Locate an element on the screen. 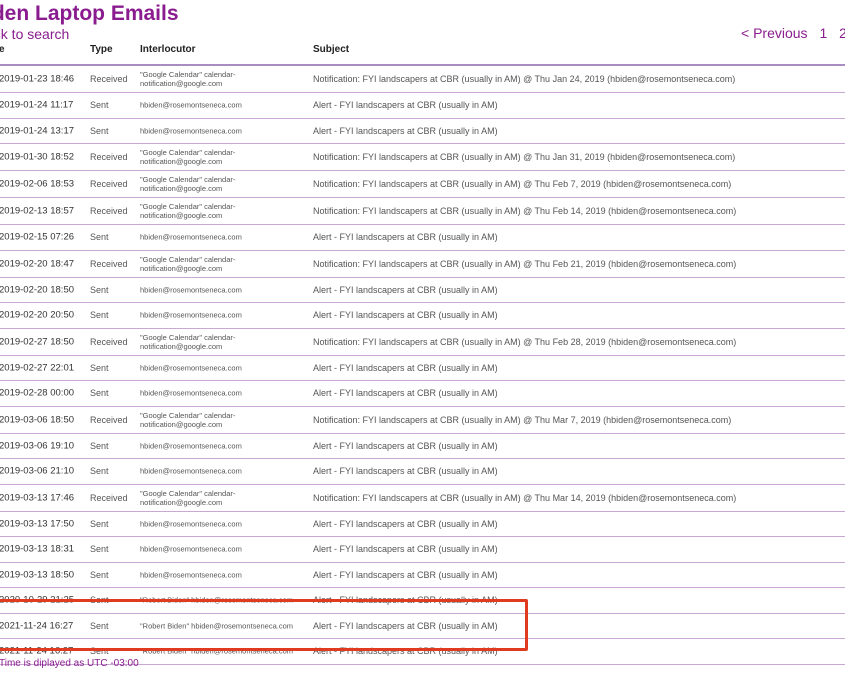 Image resolution: width=845 pixels, height=684 pixels. timezone-note: Time is diplayed as UTC -03:00 is located at coordinates (69, 663).